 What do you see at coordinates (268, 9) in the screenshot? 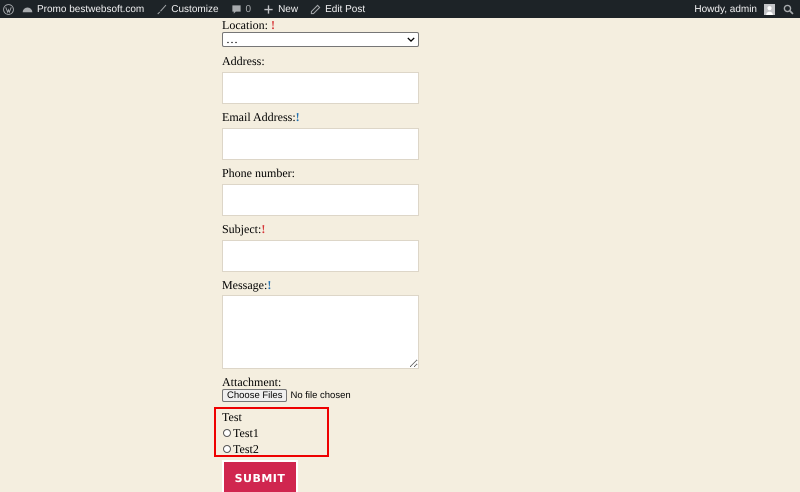
I see `plus-icon` at bounding box center [268, 9].